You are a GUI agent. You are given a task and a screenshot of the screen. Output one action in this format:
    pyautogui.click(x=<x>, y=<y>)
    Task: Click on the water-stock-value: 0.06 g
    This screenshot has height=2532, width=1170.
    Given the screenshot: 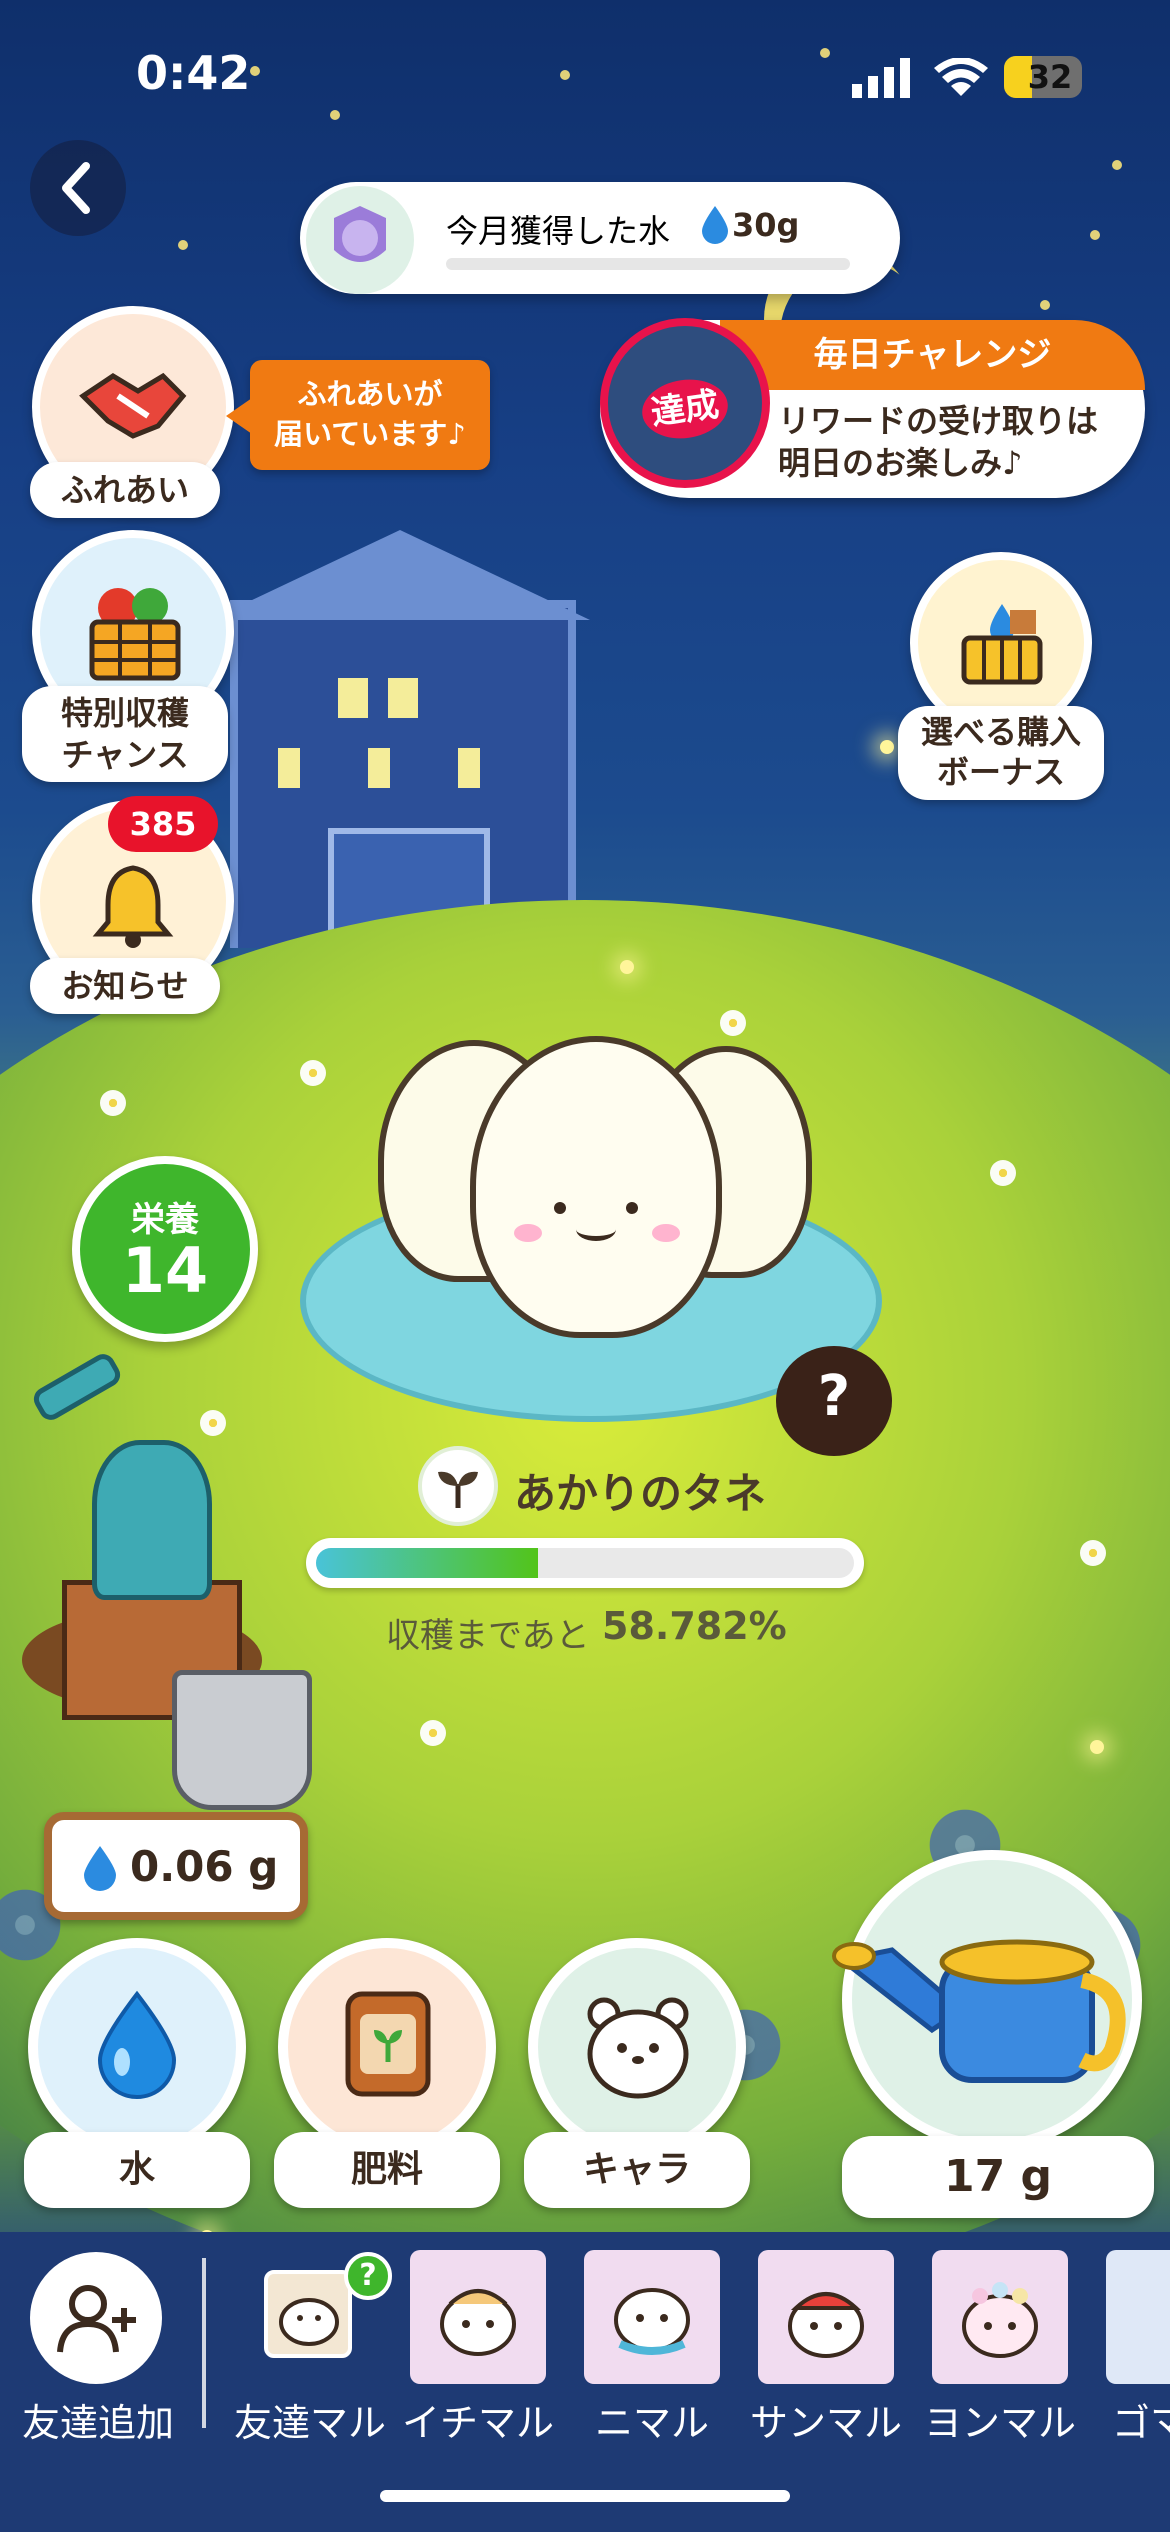 What is the action you would take?
    pyautogui.click(x=204, y=1866)
    